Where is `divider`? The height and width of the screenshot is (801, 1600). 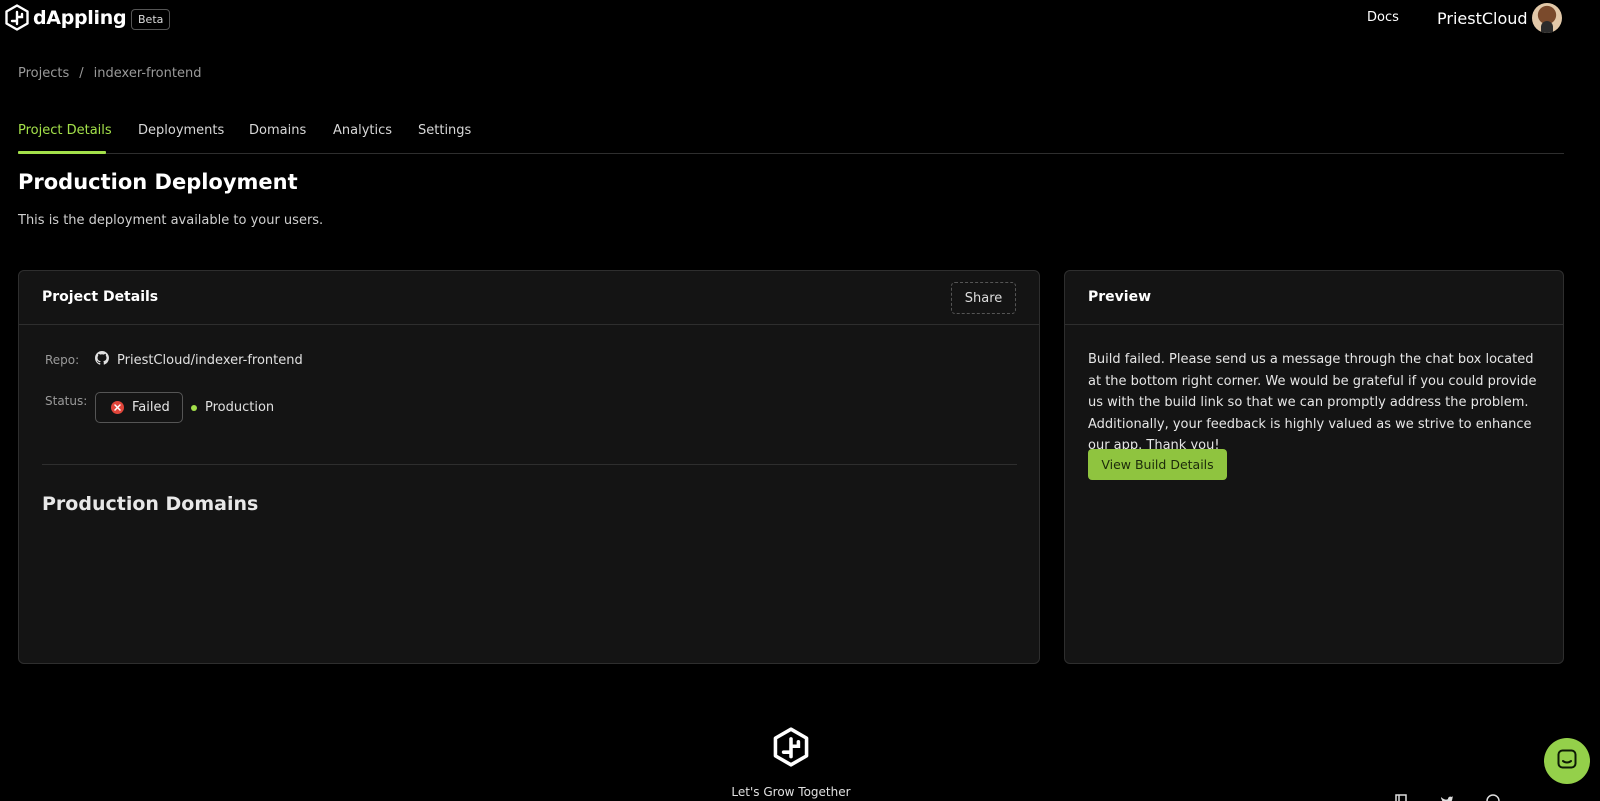 divider is located at coordinates (529, 464).